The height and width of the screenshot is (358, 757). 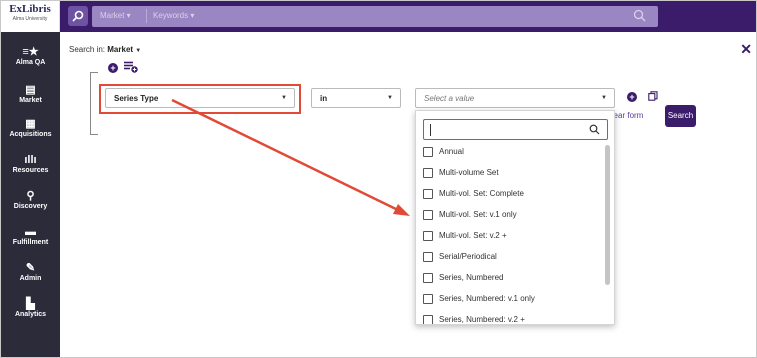 I want to click on sidebar-item-admin: ✎ Admin, so click(x=30, y=272).